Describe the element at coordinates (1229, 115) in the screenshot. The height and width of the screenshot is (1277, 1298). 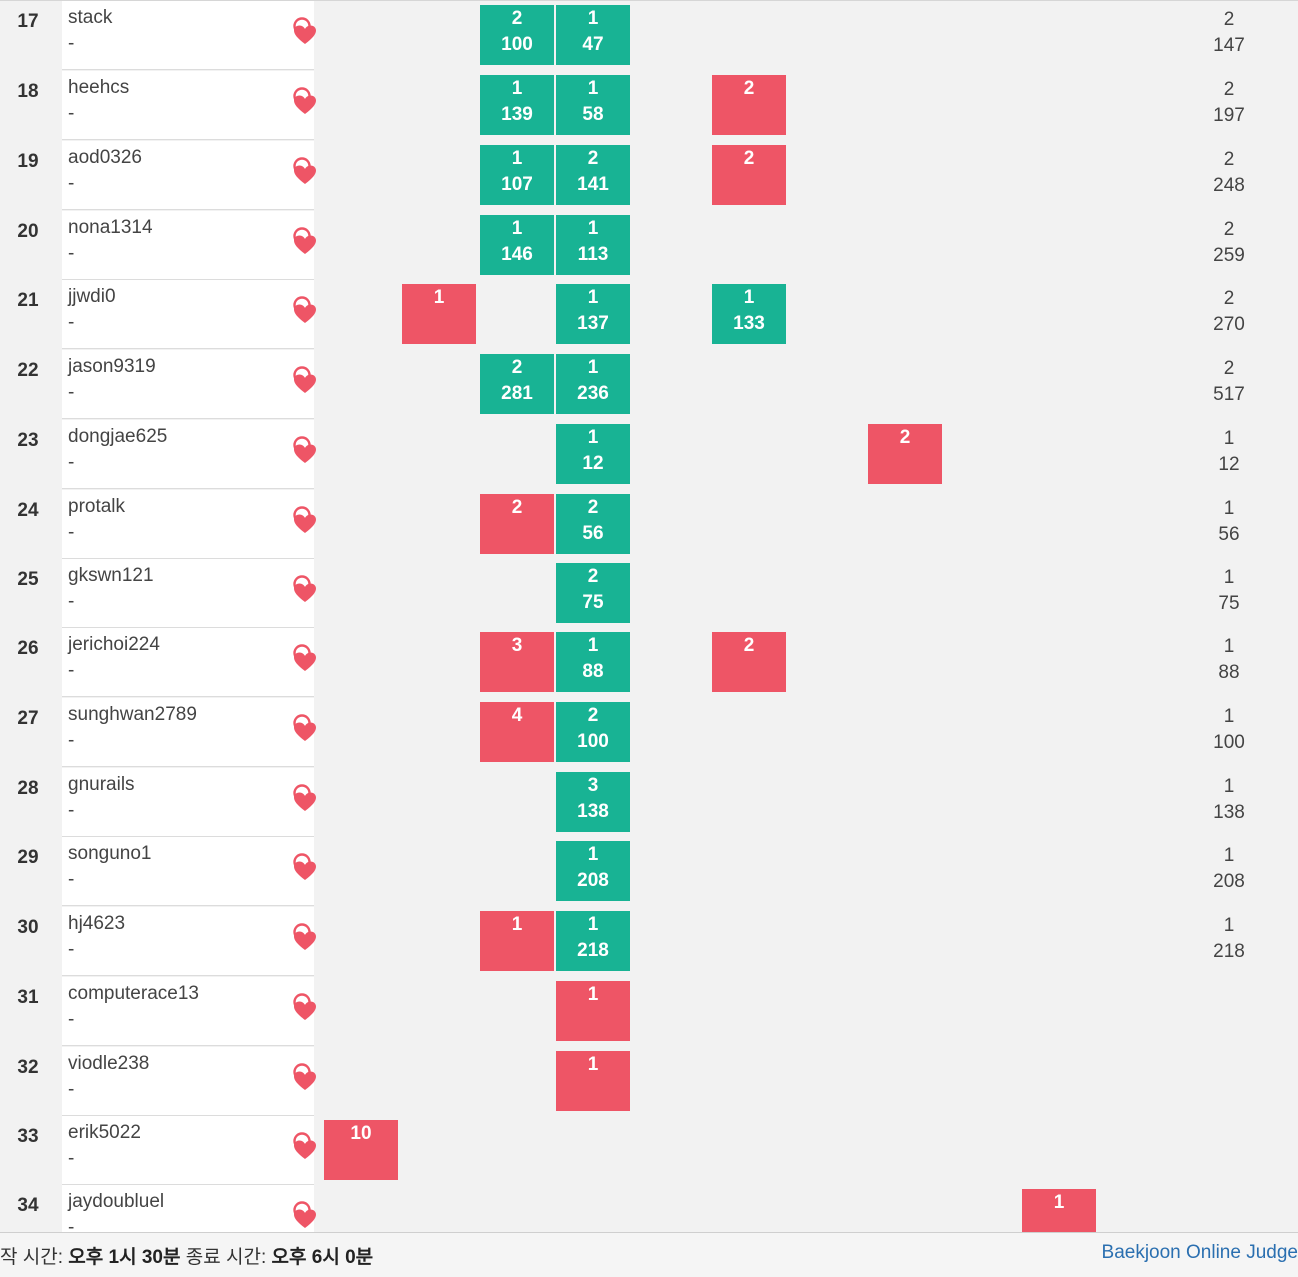
I see `penalty-time: 197` at that location.